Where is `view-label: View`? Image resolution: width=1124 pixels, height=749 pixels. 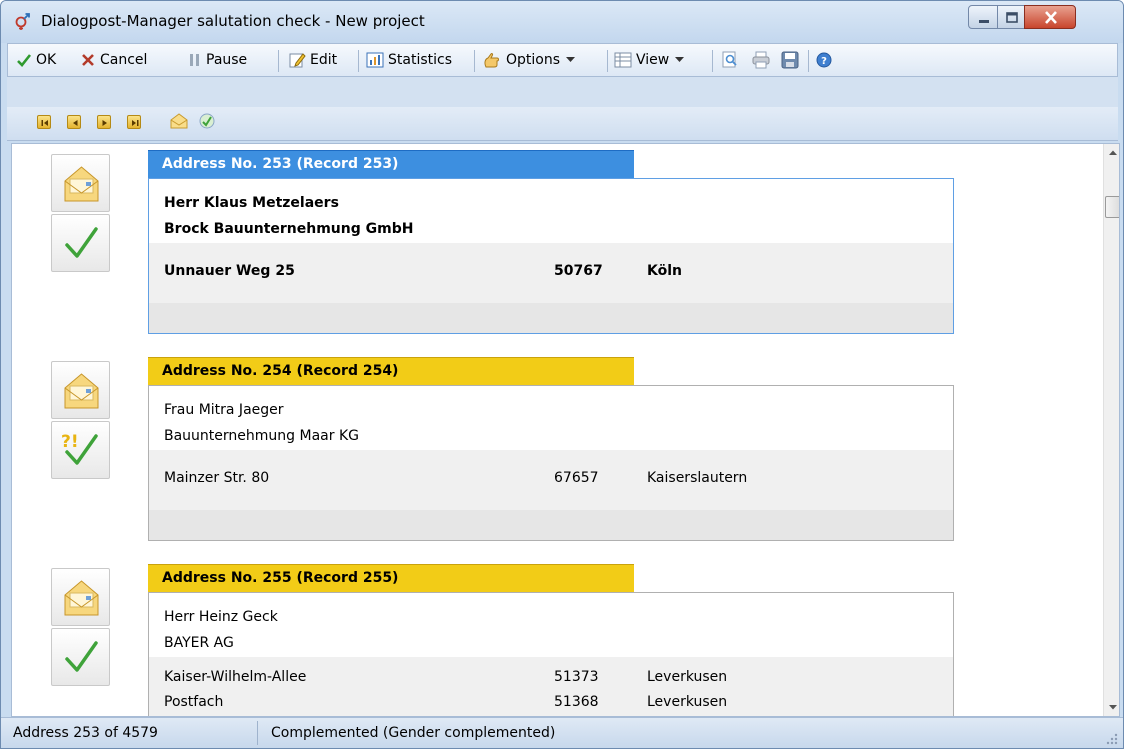
view-label: View is located at coordinates (653, 60).